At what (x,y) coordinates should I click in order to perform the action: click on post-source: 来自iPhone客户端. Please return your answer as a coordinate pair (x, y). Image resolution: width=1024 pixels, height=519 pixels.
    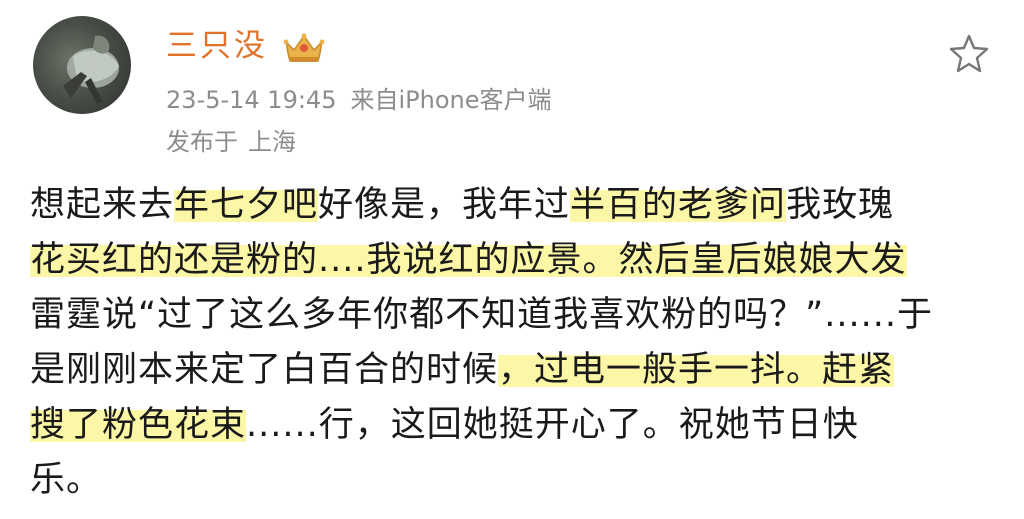
    Looking at the image, I should click on (450, 100).